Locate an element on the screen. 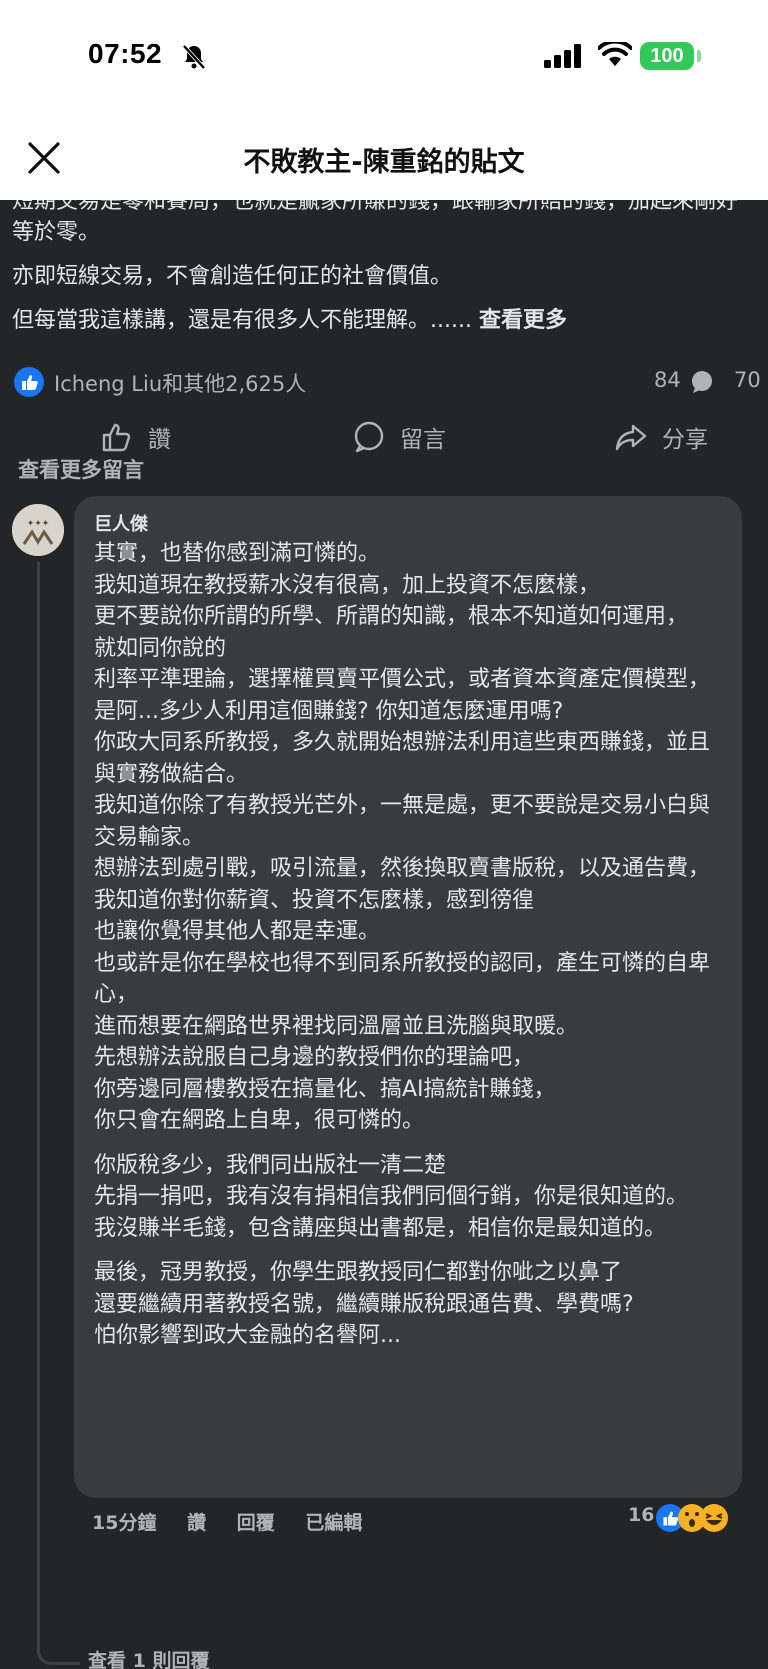  comment-bubble-icon is located at coordinates (702, 382).